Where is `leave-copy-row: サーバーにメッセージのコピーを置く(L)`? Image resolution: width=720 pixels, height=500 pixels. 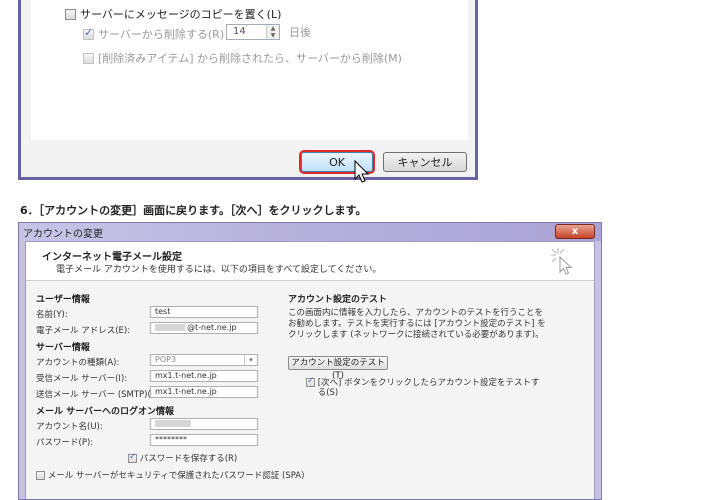 leave-copy-row: サーバーにメッセージのコピーを置く(L) is located at coordinates (173, 14).